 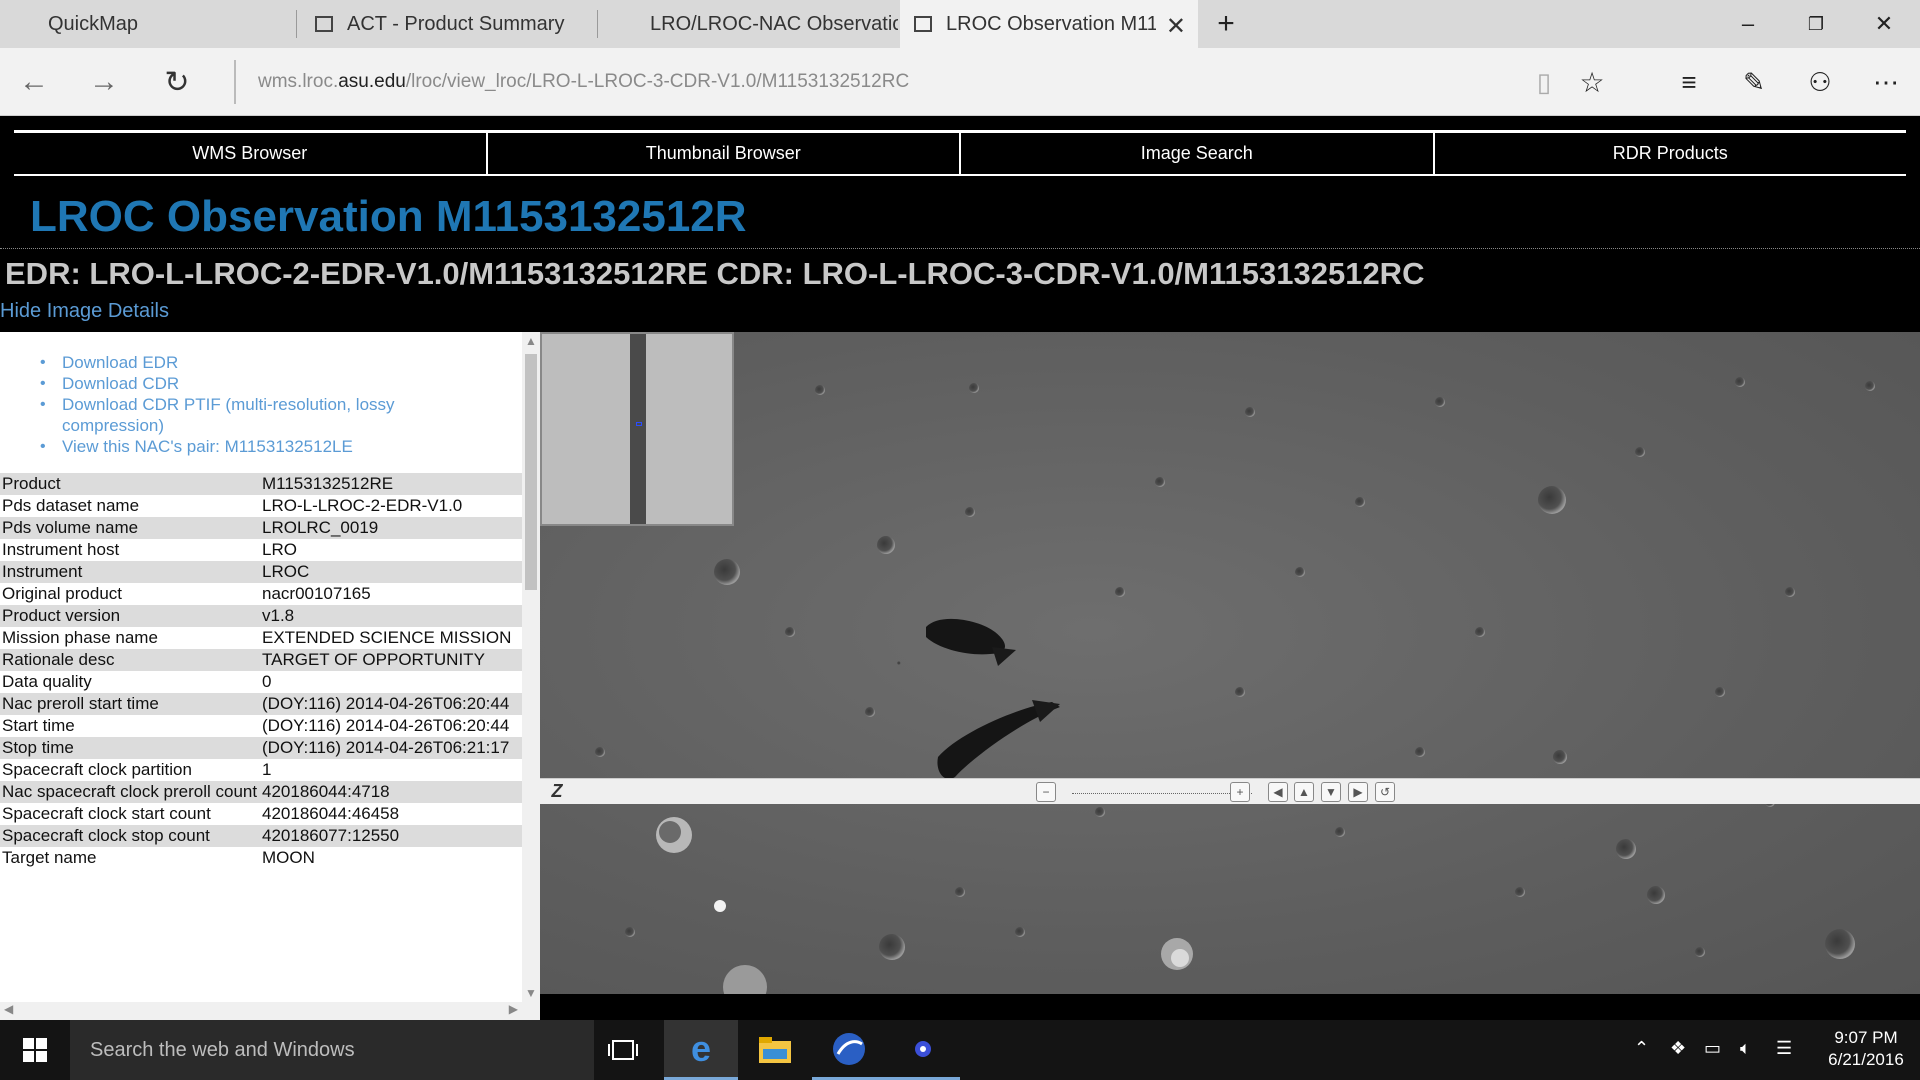 What do you see at coordinates (130, 594) in the screenshot?
I see `metadata-key: Original product` at bounding box center [130, 594].